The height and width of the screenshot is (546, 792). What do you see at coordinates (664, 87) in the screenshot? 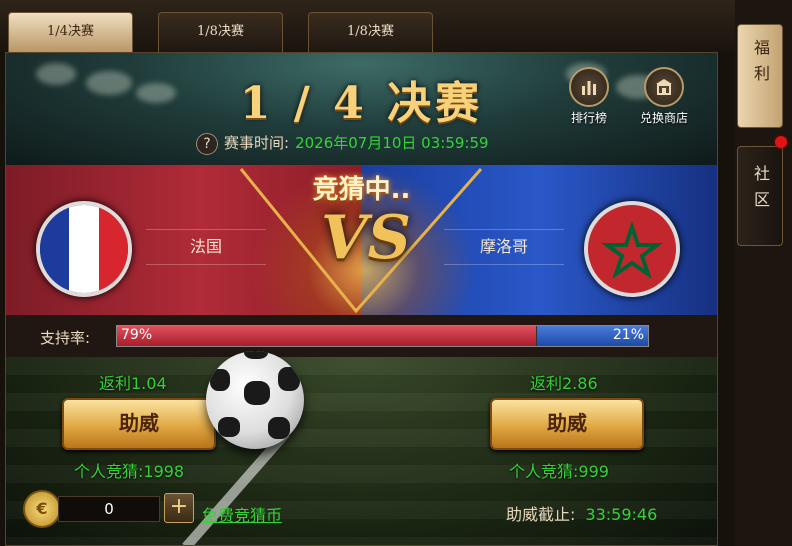
I see `shop-icon` at bounding box center [664, 87].